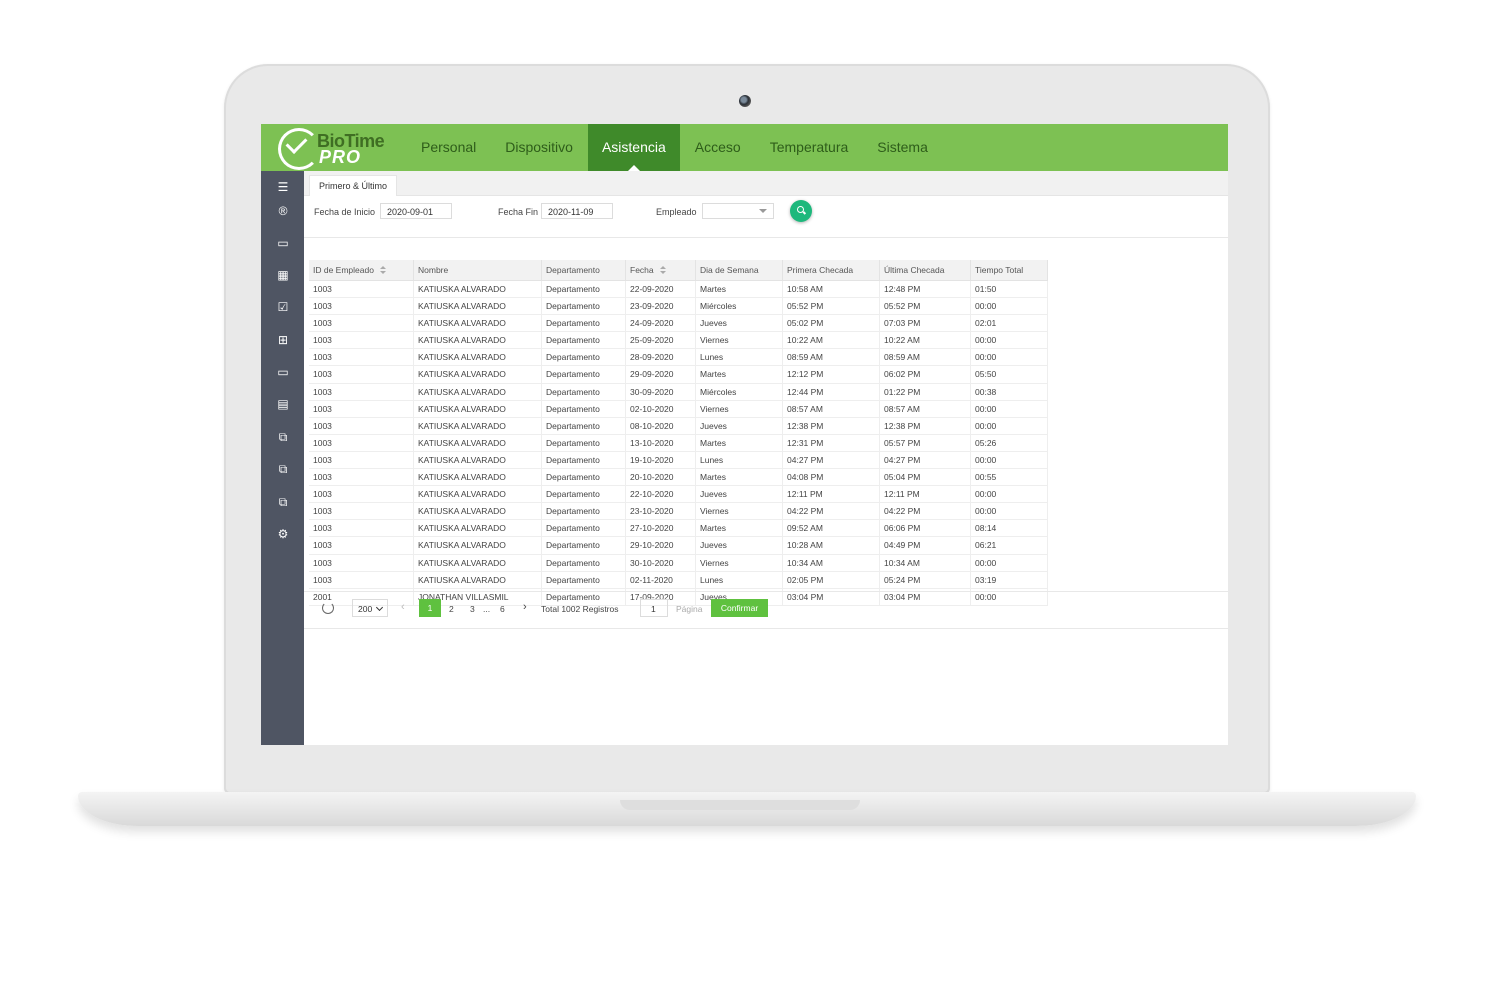 The height and width of the screenshot is (1000, 1500). I want to click on column-header: ID de Empleado, so click(361, 270).